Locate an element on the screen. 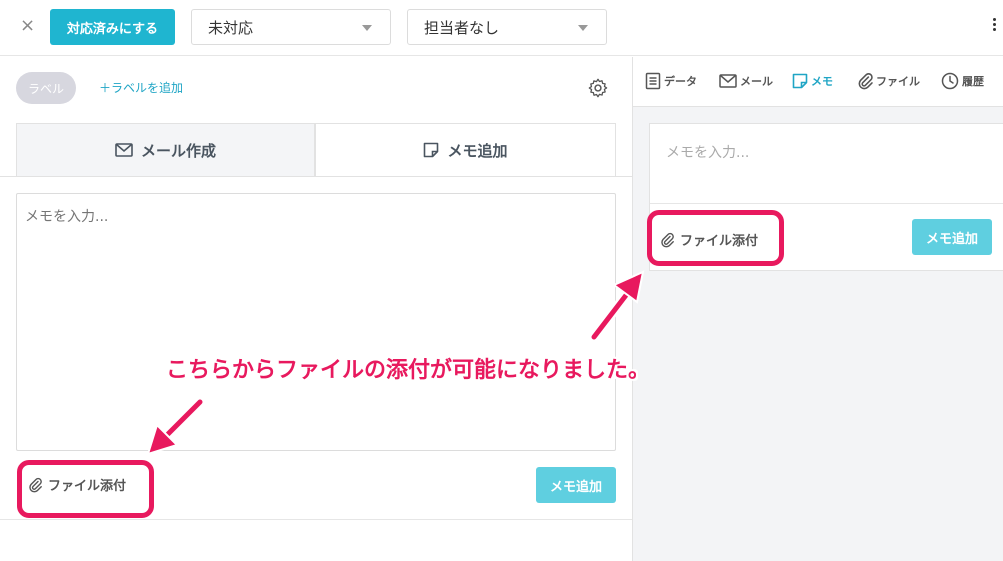 This screenshot has height=561, width=1003. highlight-box-right is located at coordinates (715, 238).